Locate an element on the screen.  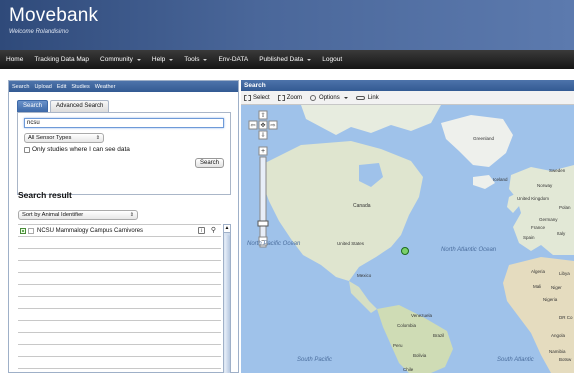
map-label: Germany is located at coordinates (548, 219).